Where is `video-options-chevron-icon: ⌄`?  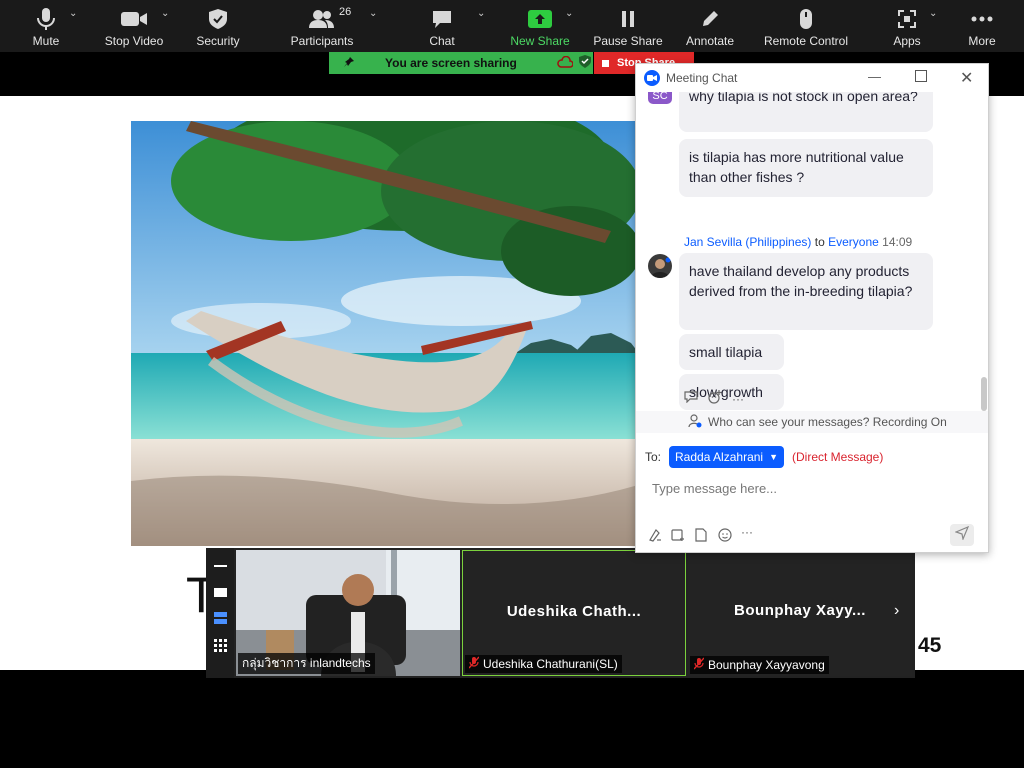
video-options-chevron-icon: ⌄ is located at coordinates (165, 13).